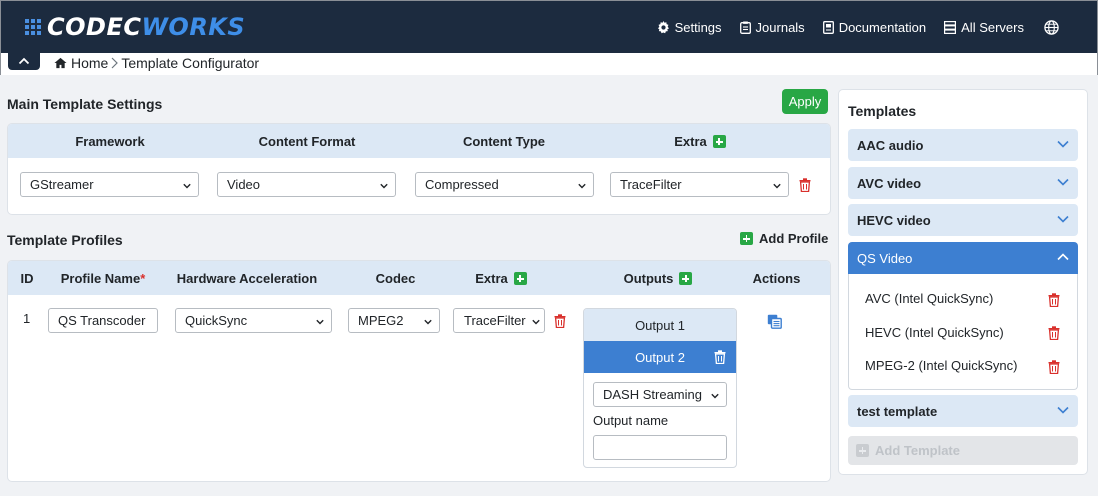 This screenshot has width=1098, height=496. I want to click on language-selector, so click(1051, 27).